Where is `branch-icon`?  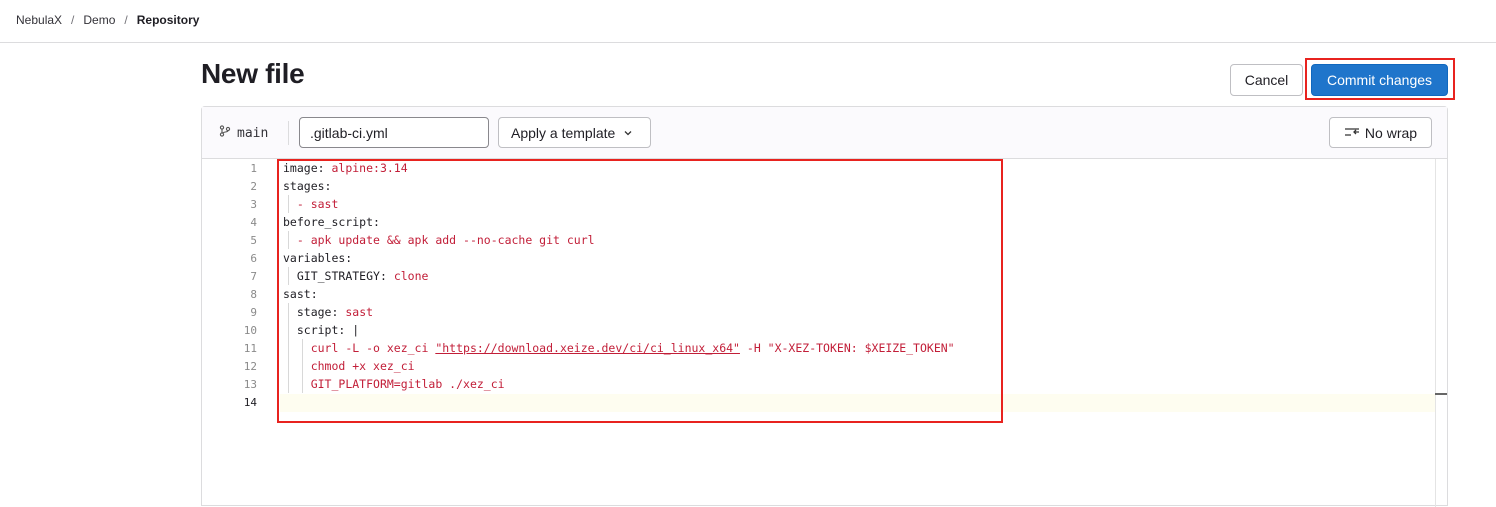 branch-icon is located at coordinates (225, 133).